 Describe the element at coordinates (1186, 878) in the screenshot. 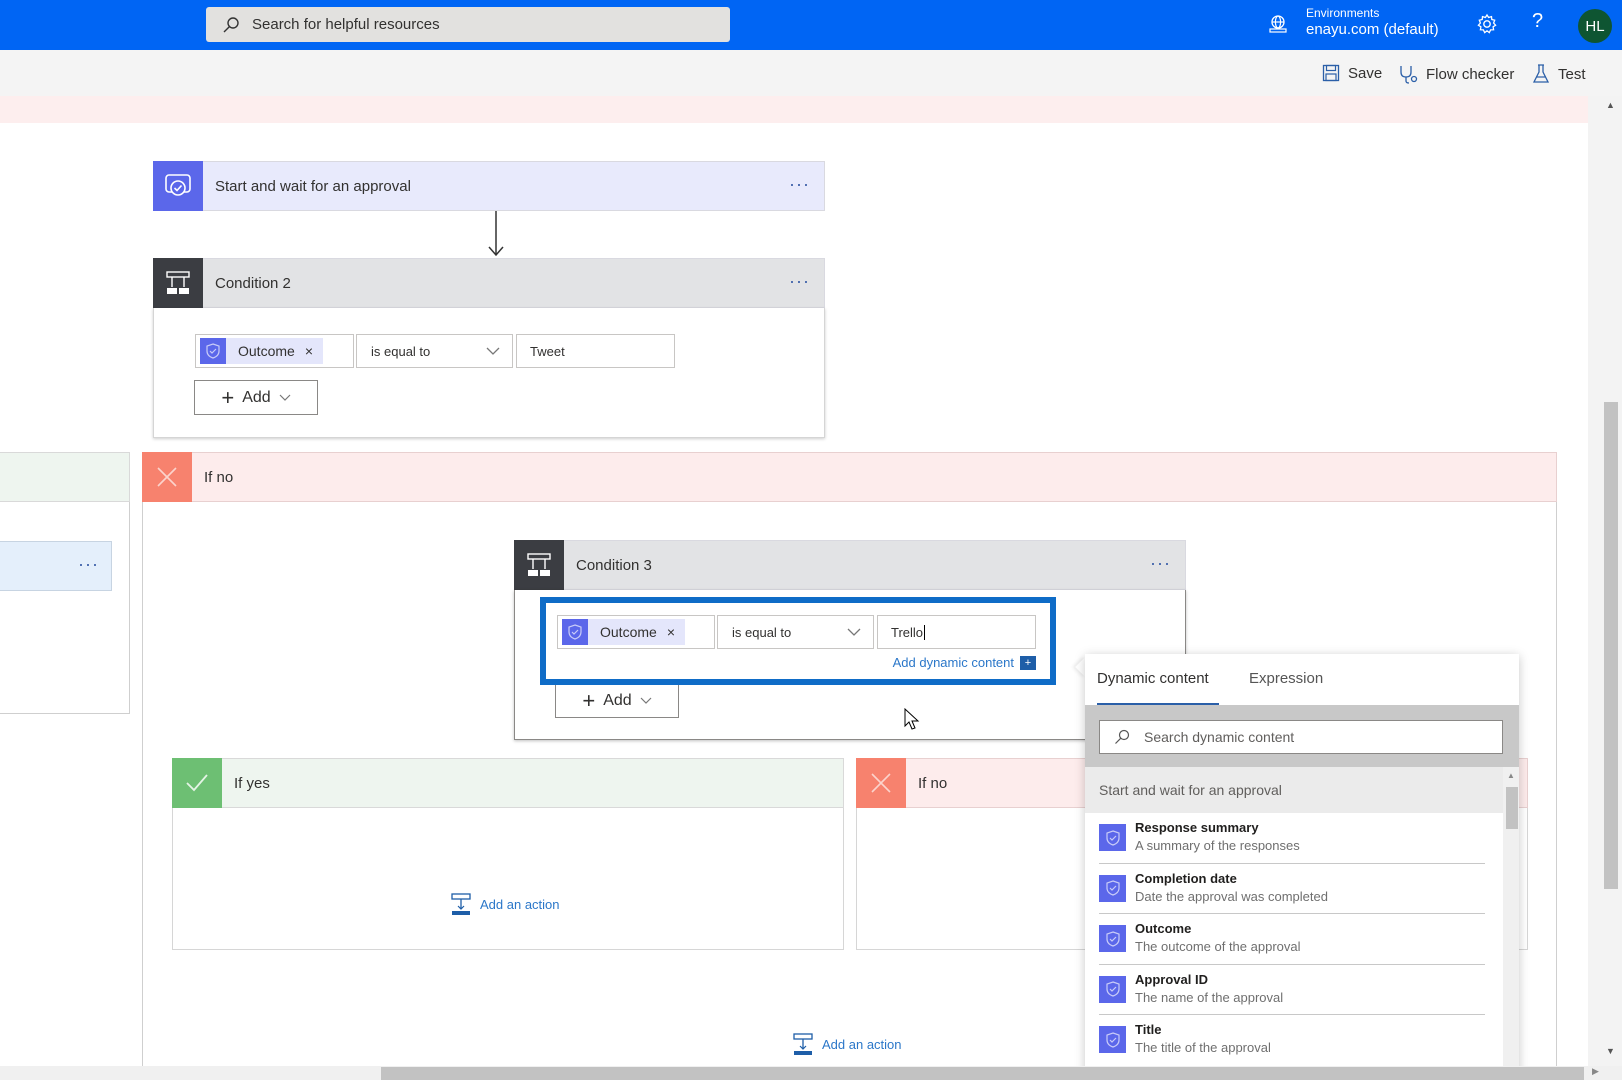

I see `dynamic-item-name: Completion date` at that location.